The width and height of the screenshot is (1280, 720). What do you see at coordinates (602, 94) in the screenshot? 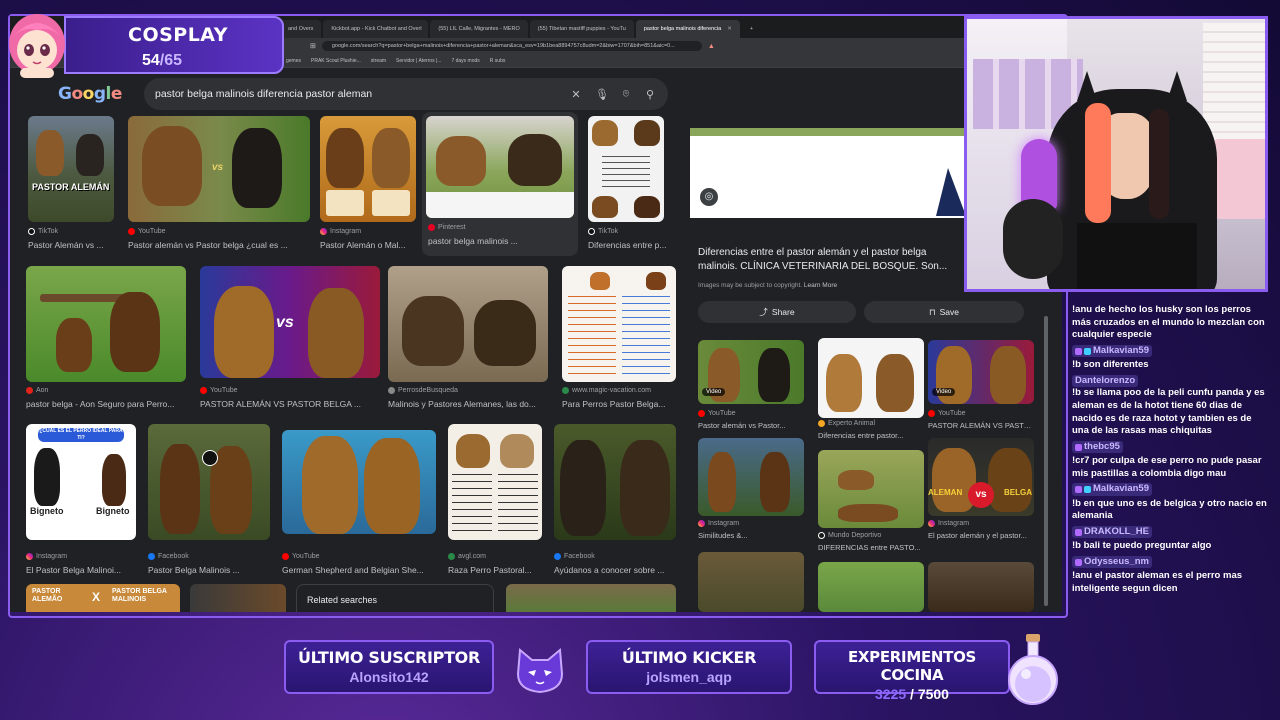
I see `microphone-icon: 🎙` at bounding box center [602, 94].